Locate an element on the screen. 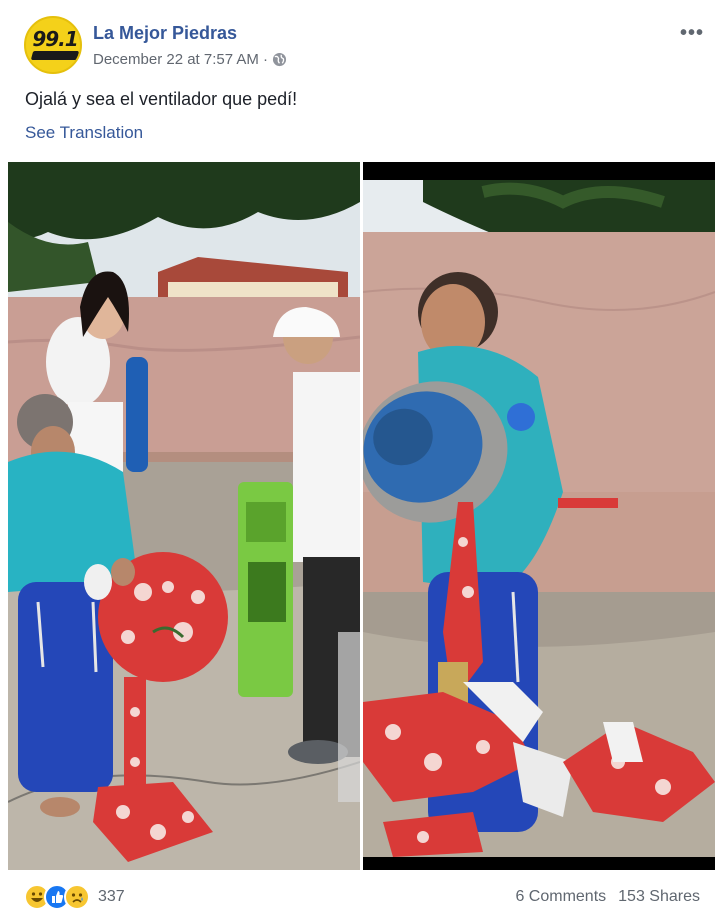 This screenshot has width=720, height=913. sad-icon is located at coordinates (77, 897).